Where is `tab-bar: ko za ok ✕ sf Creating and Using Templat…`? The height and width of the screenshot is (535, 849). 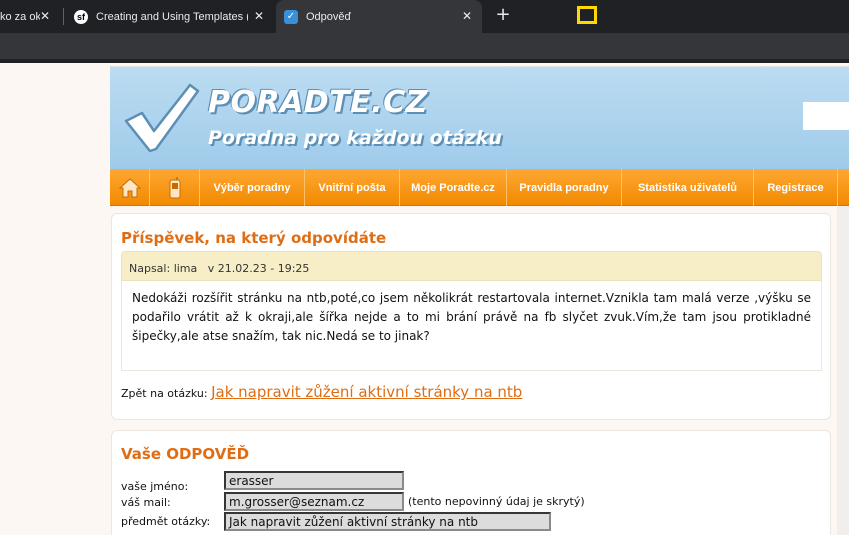
tab-bar: ko za ok ✕ sf Creating and Using Templat… is located at coordinates (424, 16).